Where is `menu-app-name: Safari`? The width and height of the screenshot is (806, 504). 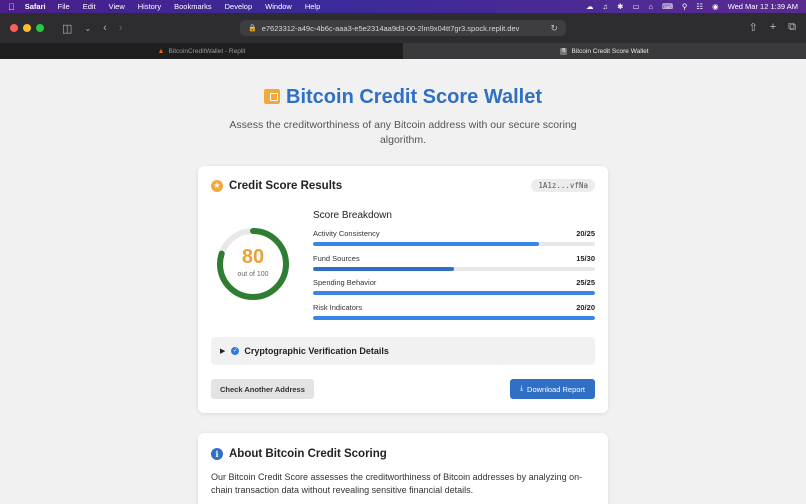 menu-app-name: Safari is located at coordinates (35, 6).